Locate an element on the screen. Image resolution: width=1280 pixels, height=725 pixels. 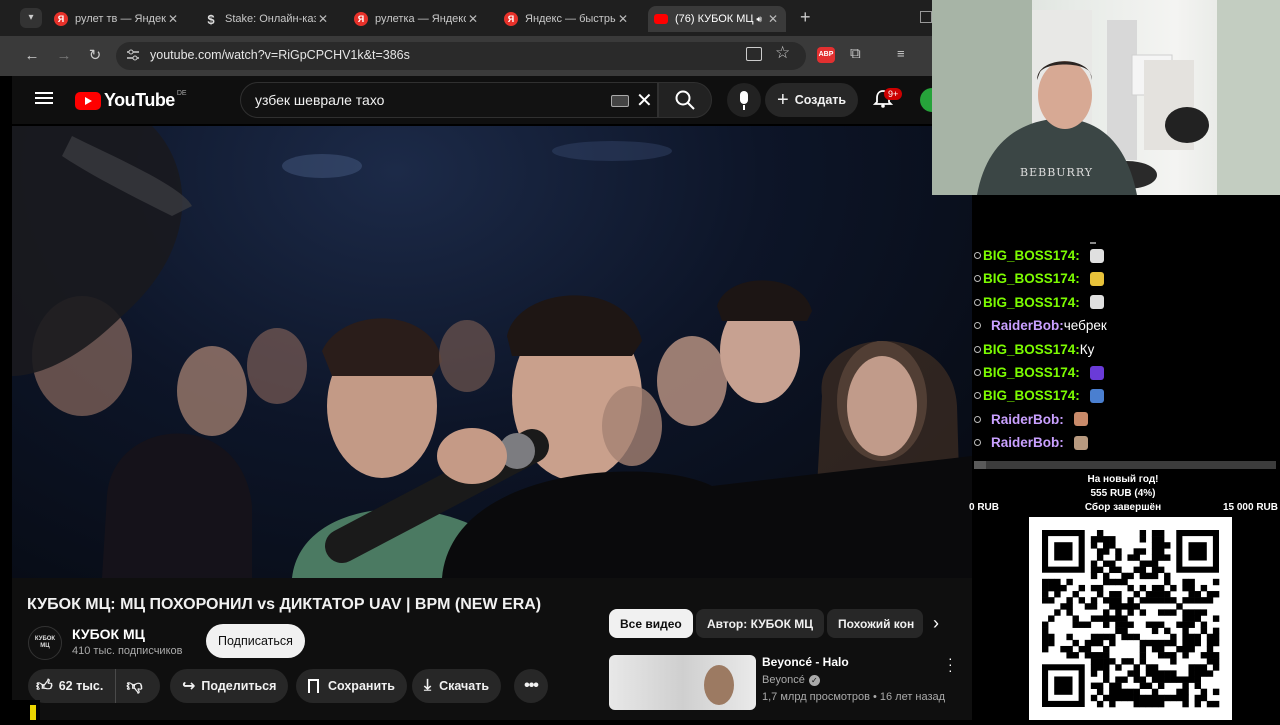
bookmark-icon is located at coordinates (313, 686).